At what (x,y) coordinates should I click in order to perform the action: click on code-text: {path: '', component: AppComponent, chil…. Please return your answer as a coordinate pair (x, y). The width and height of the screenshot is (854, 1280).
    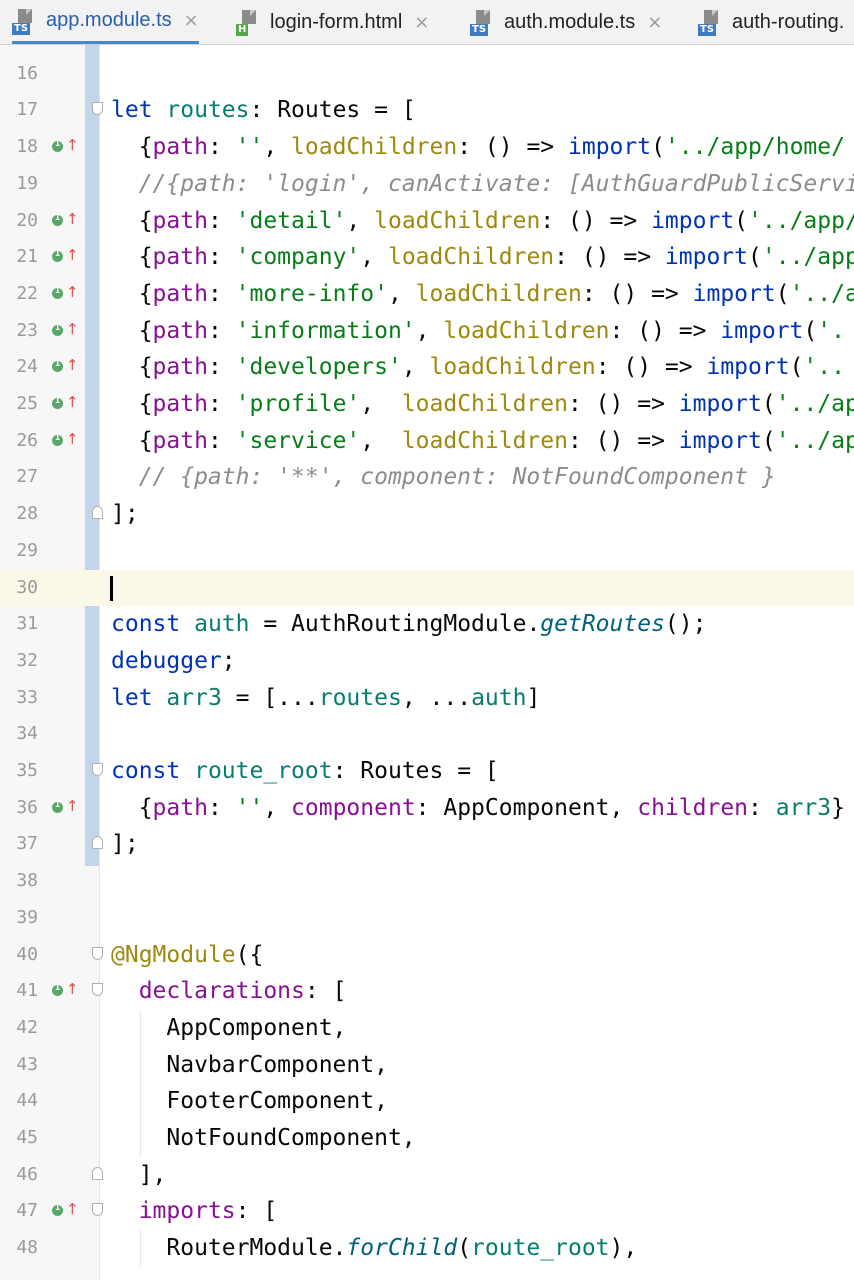
    Looking at the image, I should click on (478, 808).